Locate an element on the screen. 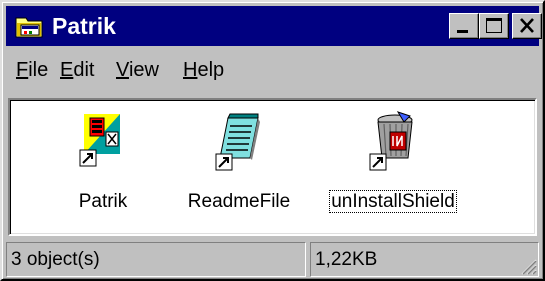 The height and width of the screenshot is (281, 545). status-object-count-text: 3 object(s) is located at coordinates (55, 259).